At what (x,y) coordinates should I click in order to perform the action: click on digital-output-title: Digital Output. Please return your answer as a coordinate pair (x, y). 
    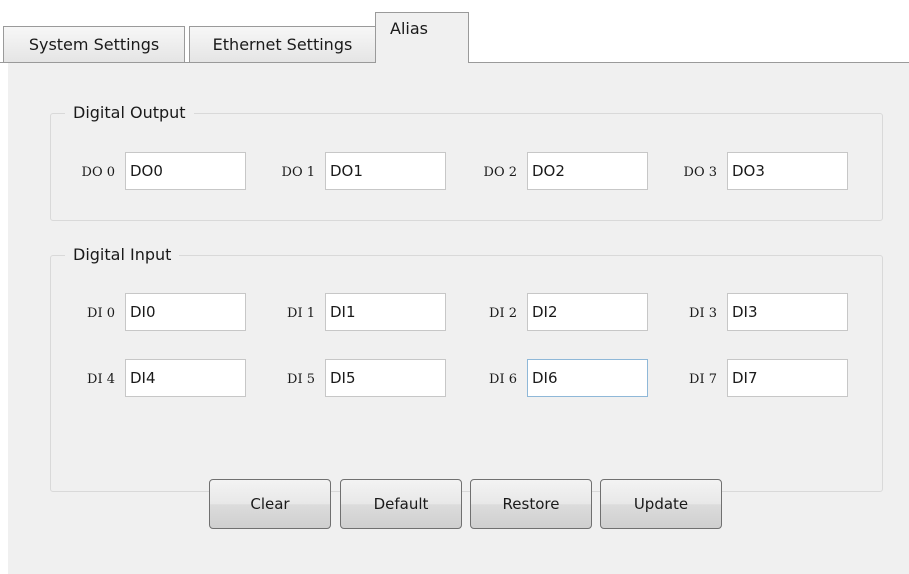
    Looking at the image, I should click on (129, 113).